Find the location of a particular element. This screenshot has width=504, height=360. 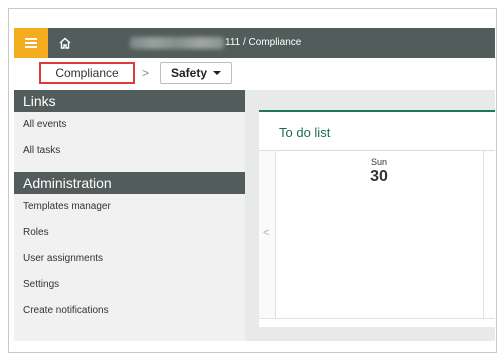

redacted-site-name is located at coordinates (177, 43).